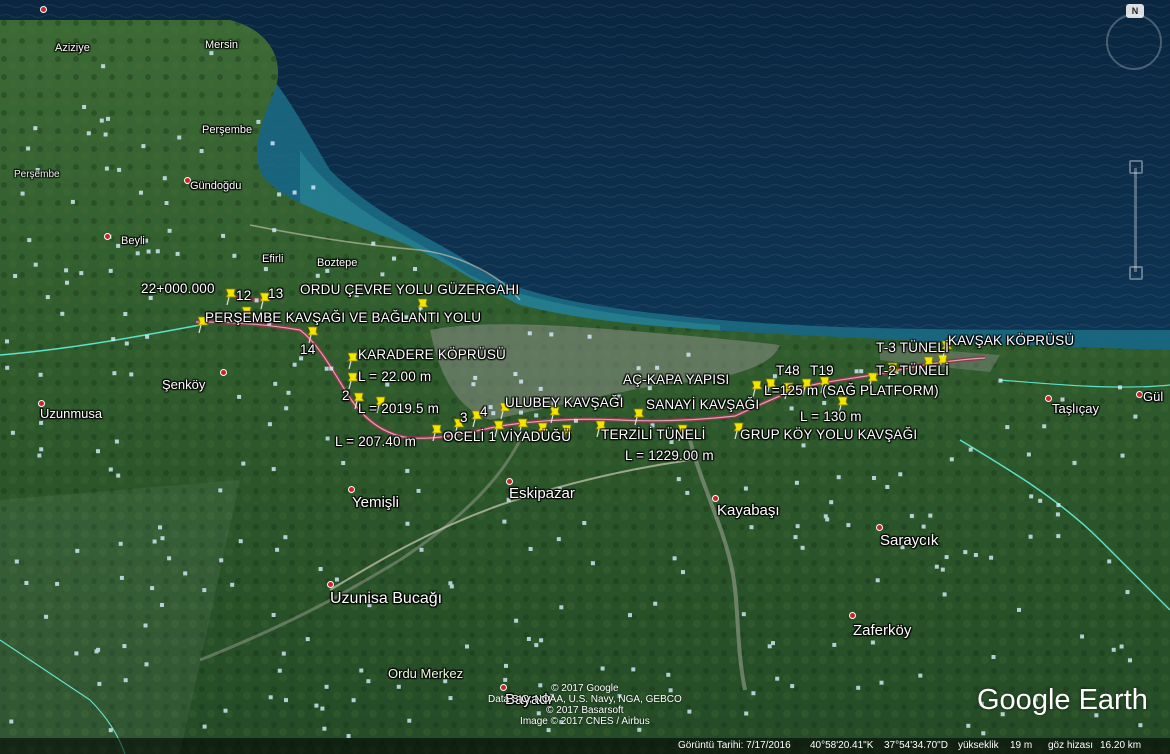 The width and height of the screenshot is (1170, 754). Describe the element at coordinates (676, 379) in the screenshot. I see `label-ac-kapa-yapisi: AÇ-KAPA YAPISI` at that location.